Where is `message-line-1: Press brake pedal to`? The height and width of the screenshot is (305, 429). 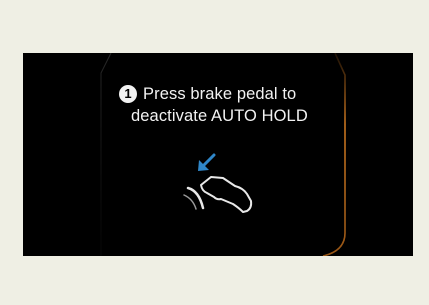 message-line-1: Press brake pedal to is located at coordinates (220, 94).